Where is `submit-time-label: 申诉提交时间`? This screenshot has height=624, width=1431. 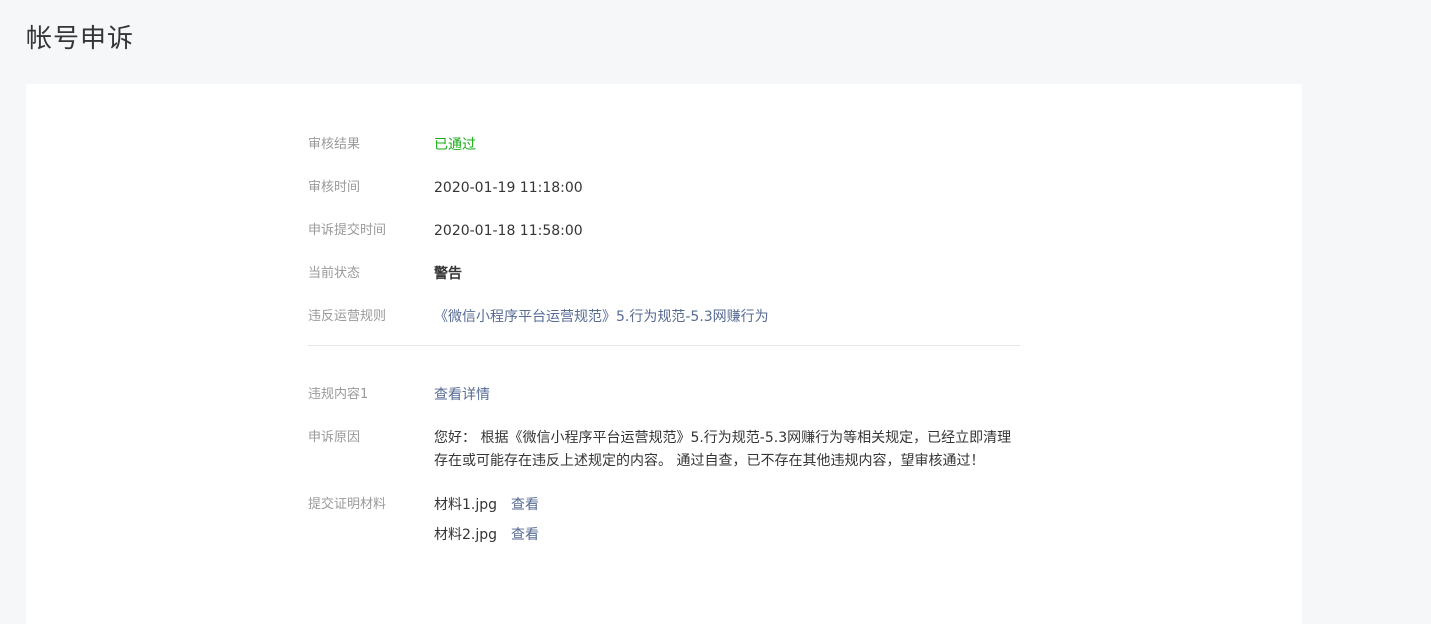 submit-time-label: 申诉提交时间 is located at coordinates (347, 230).